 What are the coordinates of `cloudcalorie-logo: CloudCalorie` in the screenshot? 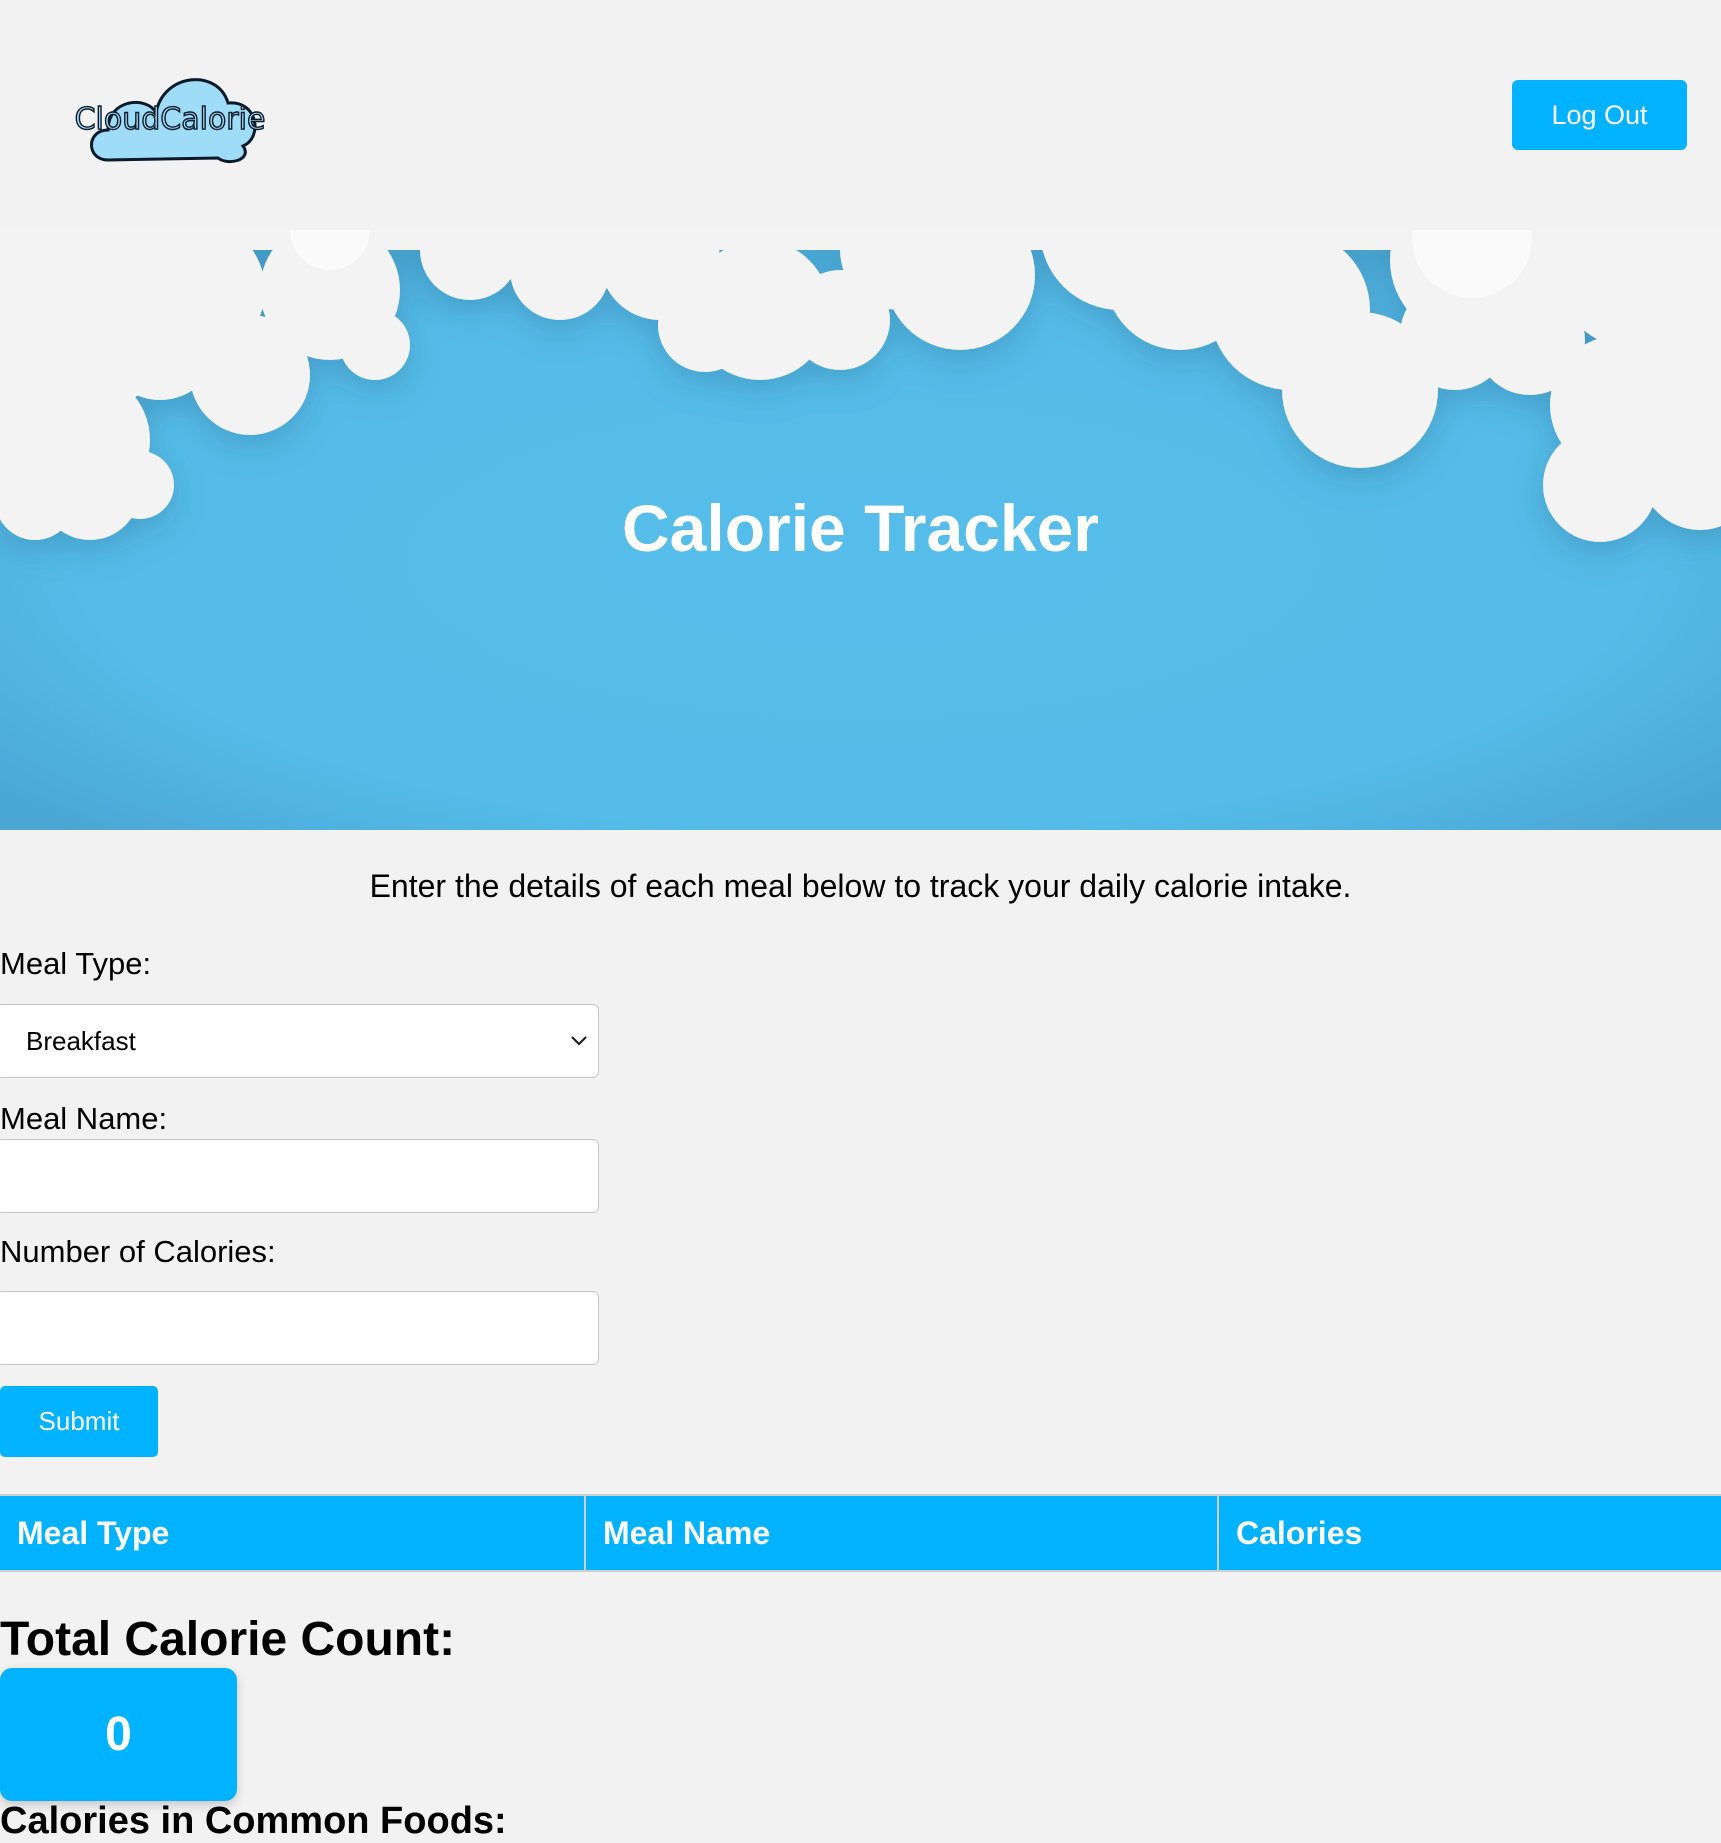 It's located at (173, 114).